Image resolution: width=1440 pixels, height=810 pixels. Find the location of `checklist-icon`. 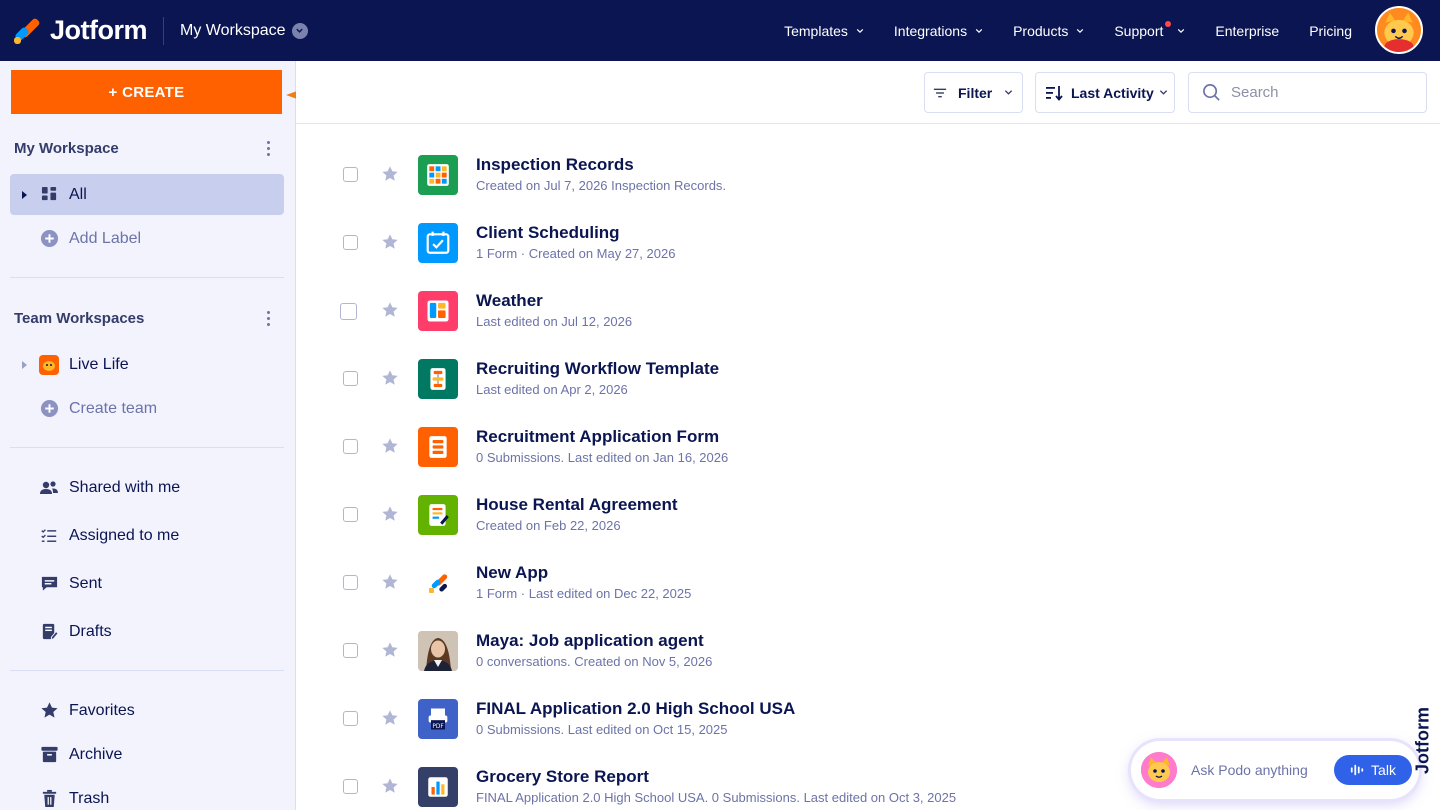

checklist-icon is located at coordinates (49, 536).